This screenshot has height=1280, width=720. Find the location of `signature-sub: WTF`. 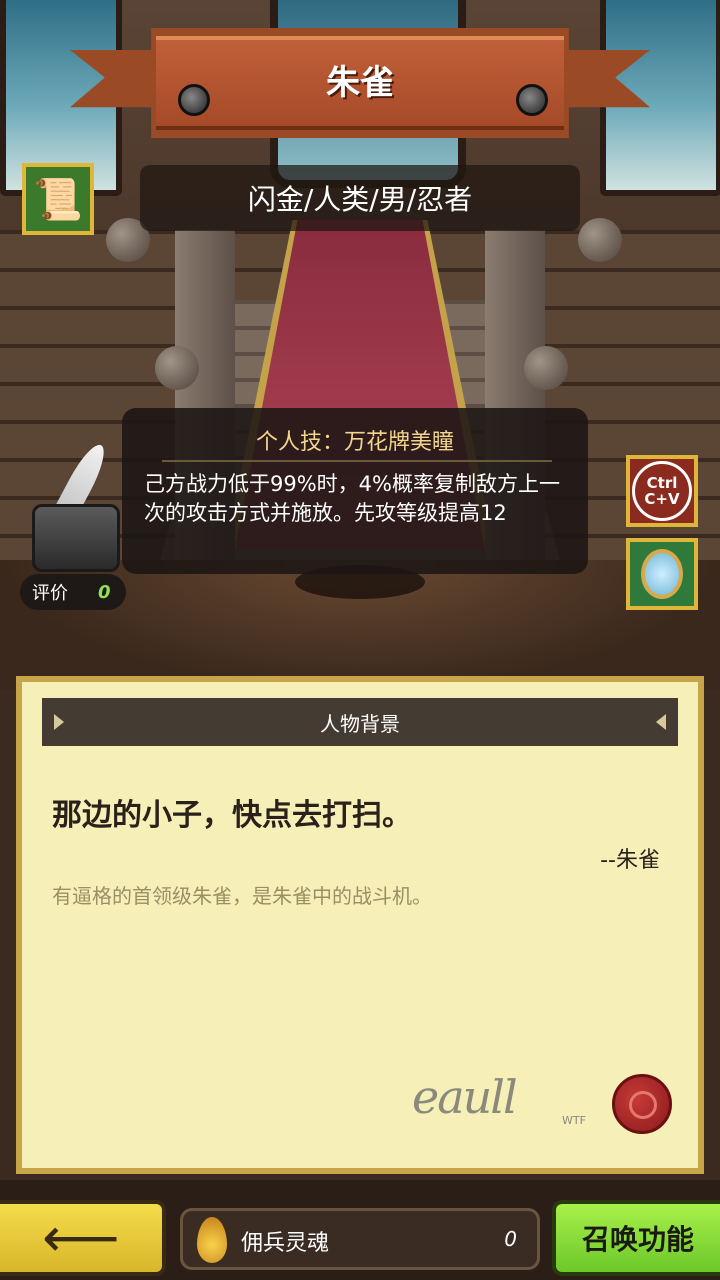

signature-sub: WTF is located at coordinates (574, 1120).